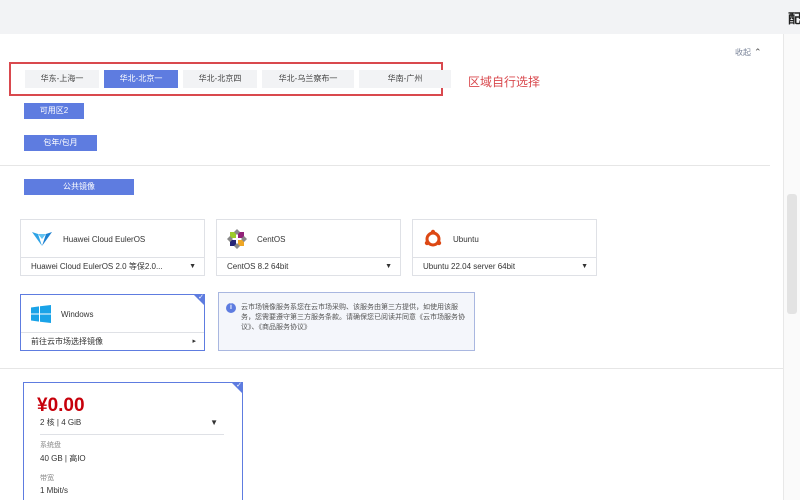 This screenshot has height=500, width=800. Describe the element at coordinates (504, 247) in the screenshot. I see `os-card-ubuntu: Ubuntu Ubuntu 22.04 server 64bit ▼` at that location.